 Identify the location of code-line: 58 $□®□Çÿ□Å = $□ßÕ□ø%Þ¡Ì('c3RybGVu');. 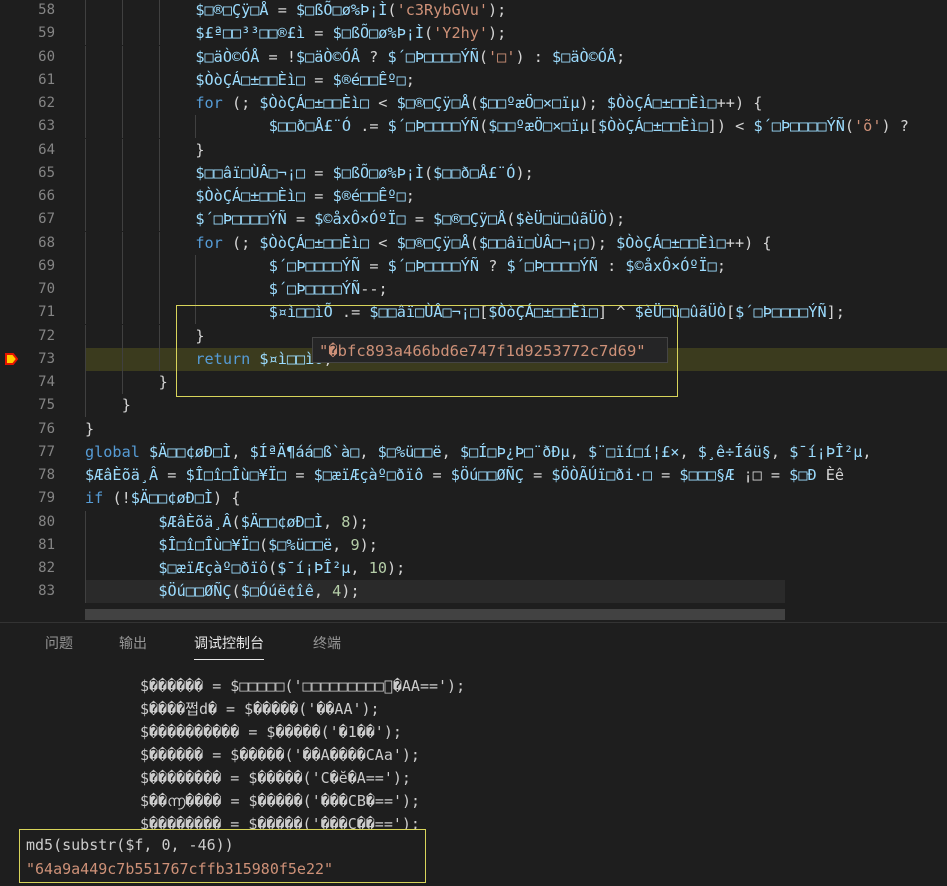
(473, 11).